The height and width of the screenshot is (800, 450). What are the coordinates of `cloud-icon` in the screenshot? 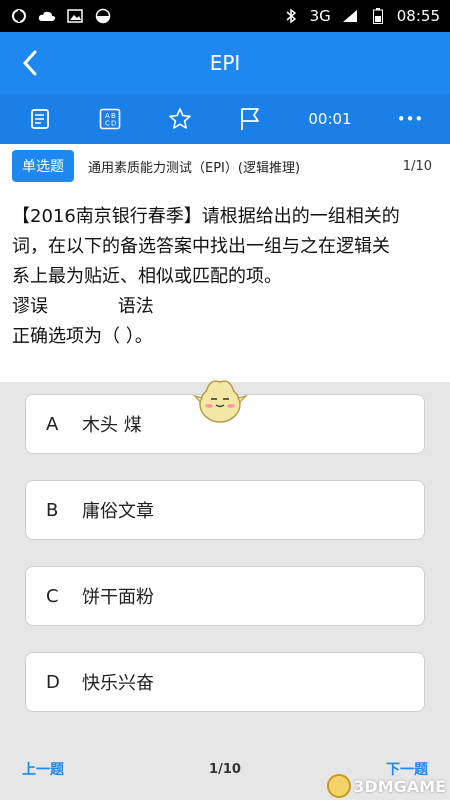 It's located at (47, 16).